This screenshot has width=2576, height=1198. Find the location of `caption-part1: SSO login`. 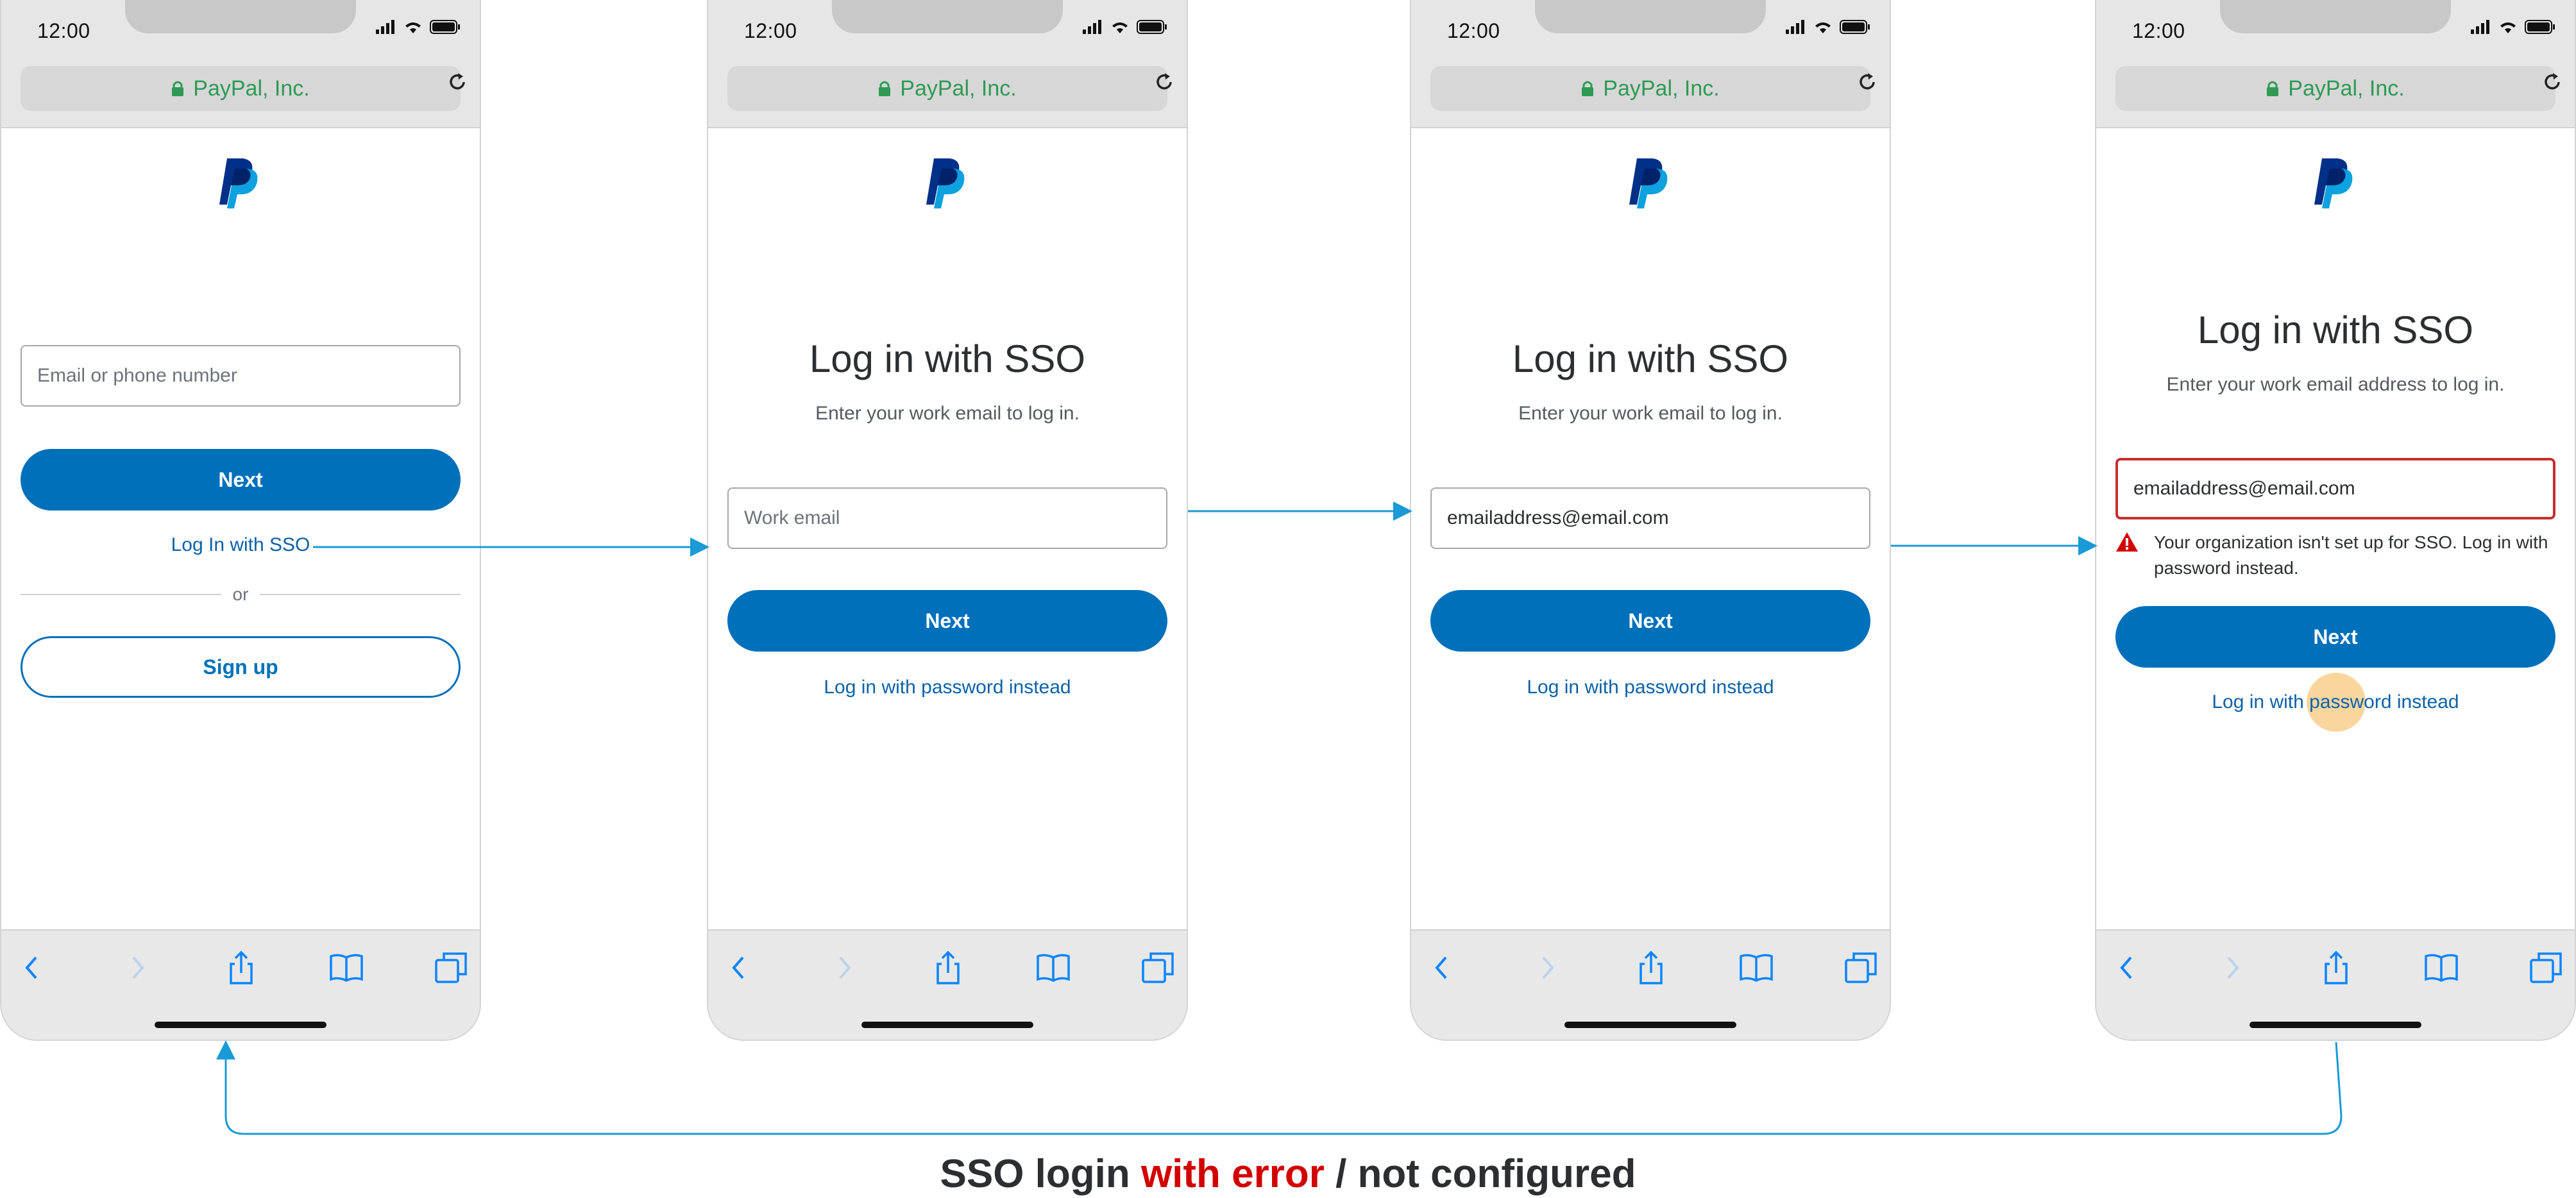

caption-part1: SSO login is located at coordinates (1040, 1174).